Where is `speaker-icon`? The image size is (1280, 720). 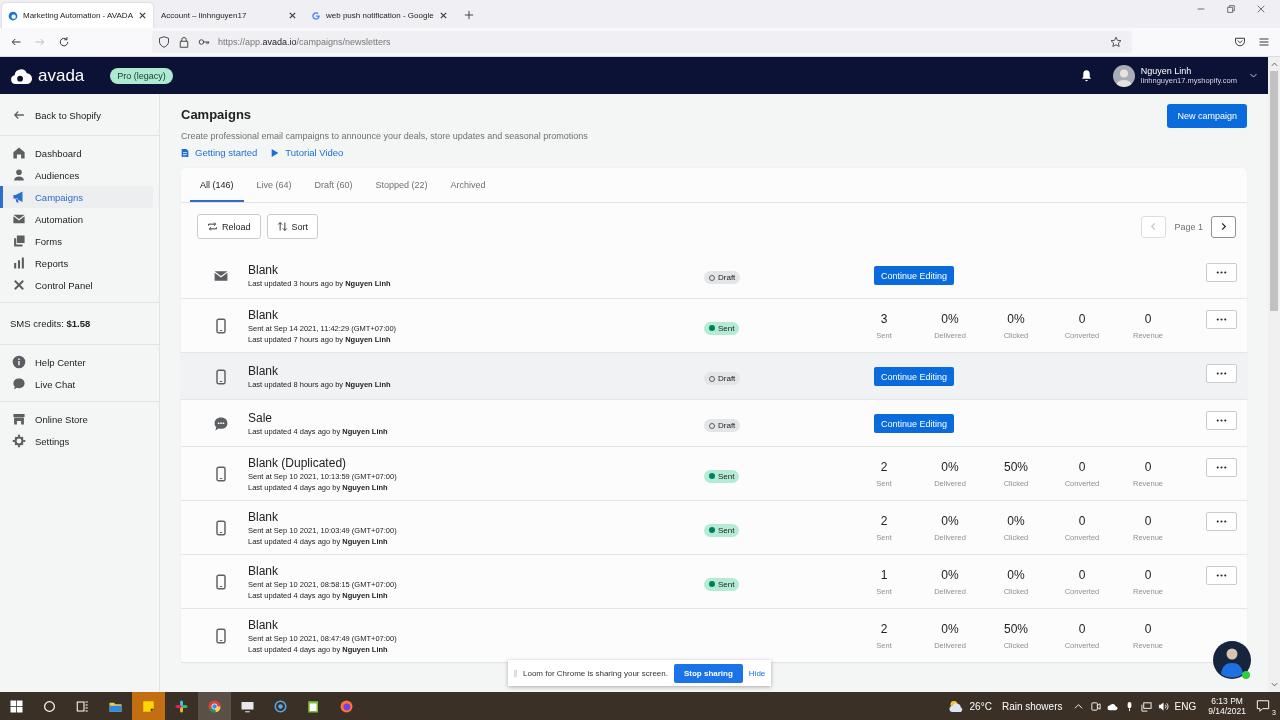
speaker-icon is located at coordinates (1163, 706).